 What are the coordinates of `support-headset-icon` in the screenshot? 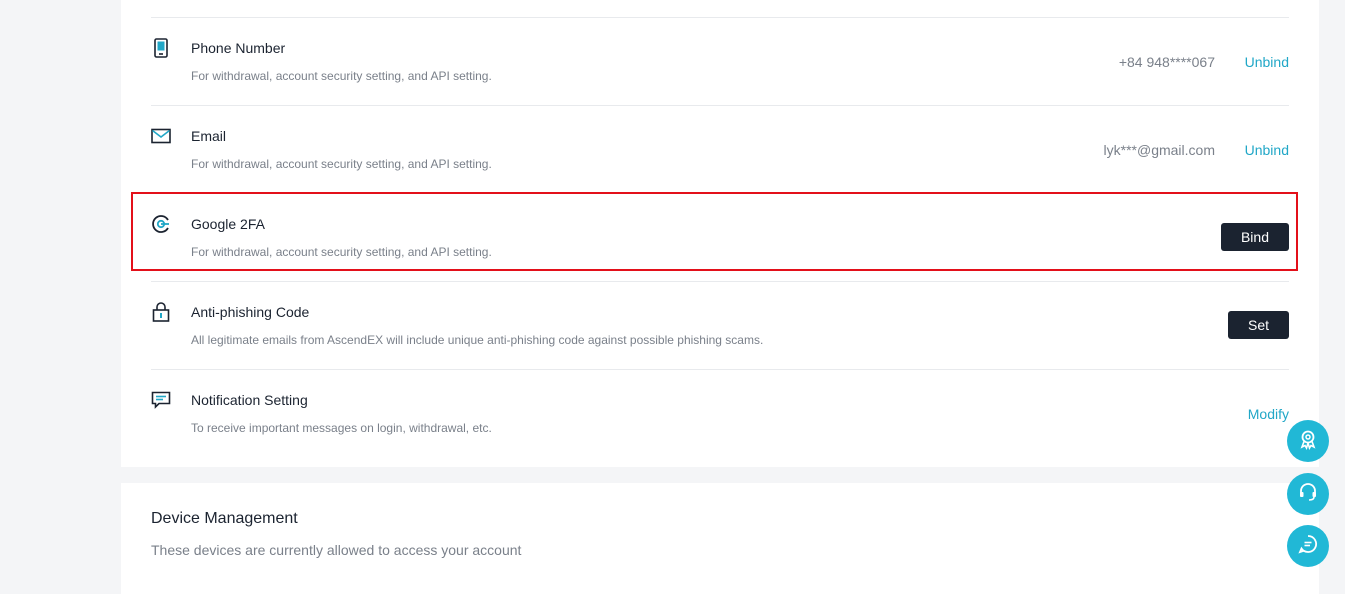 It's located at (1308, 494).